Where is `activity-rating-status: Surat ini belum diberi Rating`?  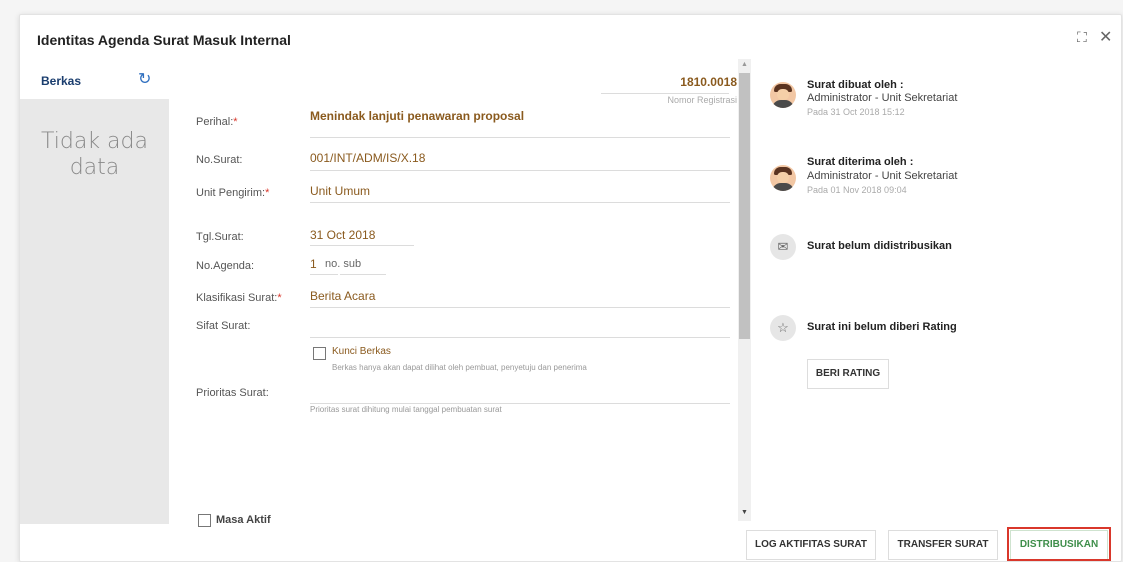 activity-rating-status: Surat ini belum diberi Rating is located at coordinates (882, 327).